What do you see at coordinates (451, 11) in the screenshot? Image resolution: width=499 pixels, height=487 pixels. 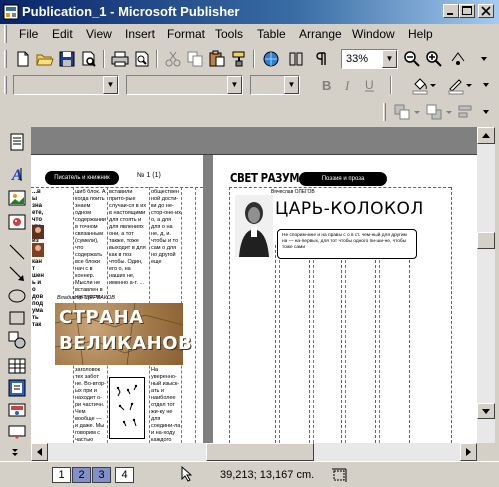 I see `minimize-button` at bounding box center [451, 11].